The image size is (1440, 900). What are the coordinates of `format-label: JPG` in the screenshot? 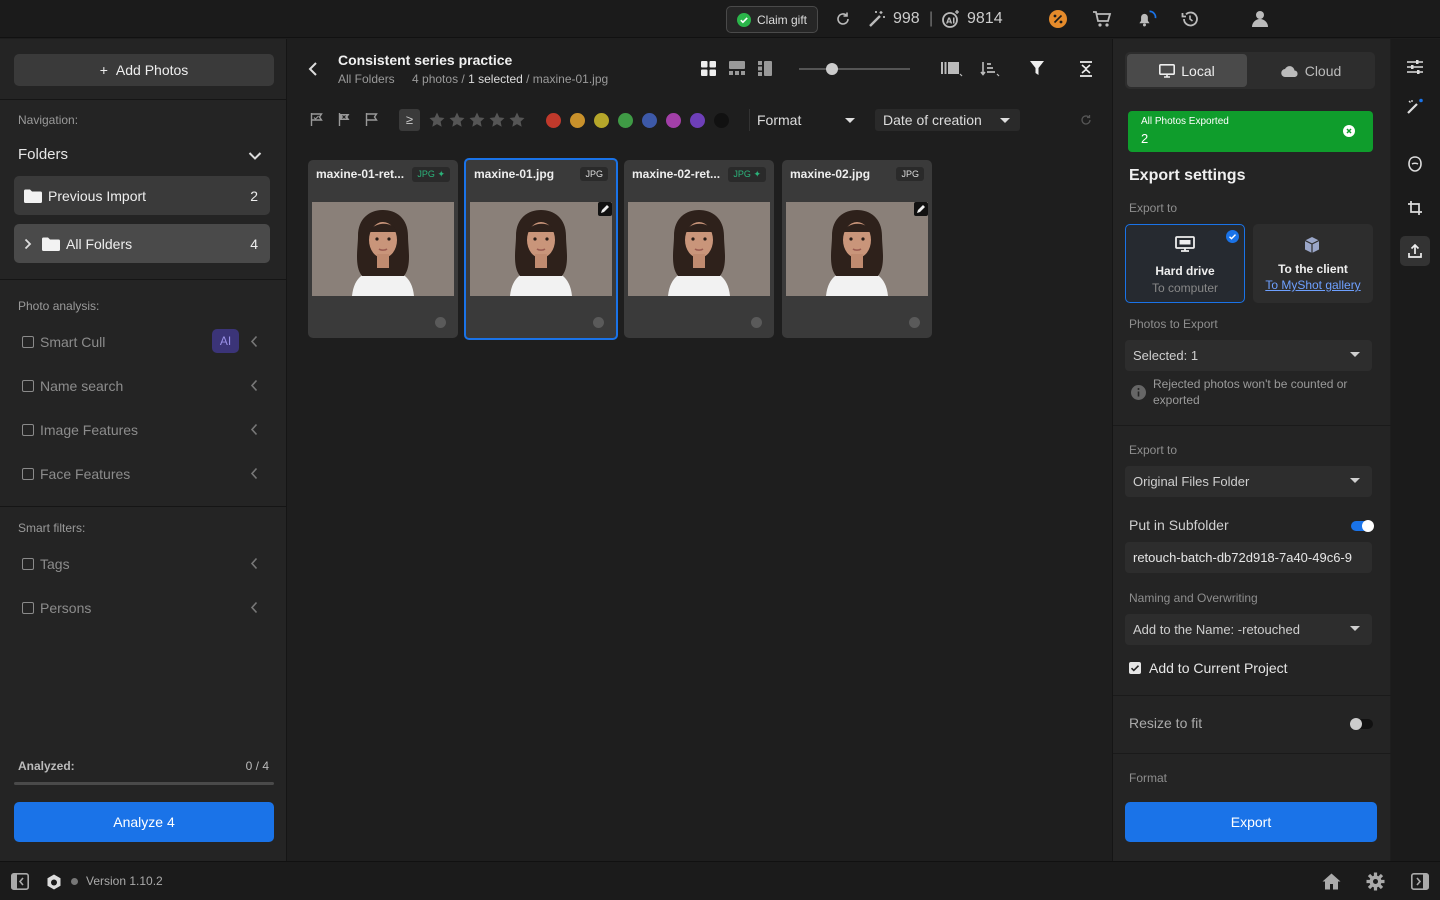 It's located at (742, 174).